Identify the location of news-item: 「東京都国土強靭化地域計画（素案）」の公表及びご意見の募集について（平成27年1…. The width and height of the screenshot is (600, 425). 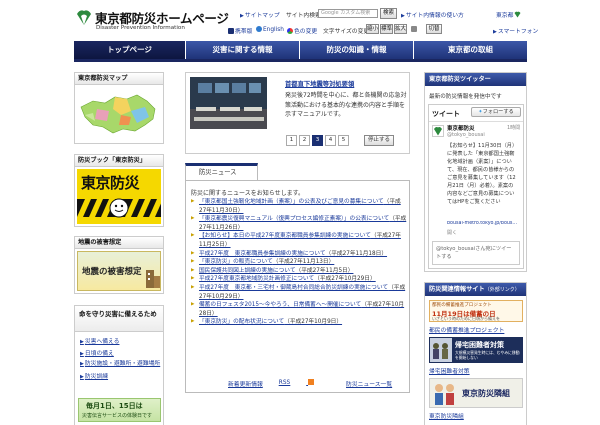
(299, 206).